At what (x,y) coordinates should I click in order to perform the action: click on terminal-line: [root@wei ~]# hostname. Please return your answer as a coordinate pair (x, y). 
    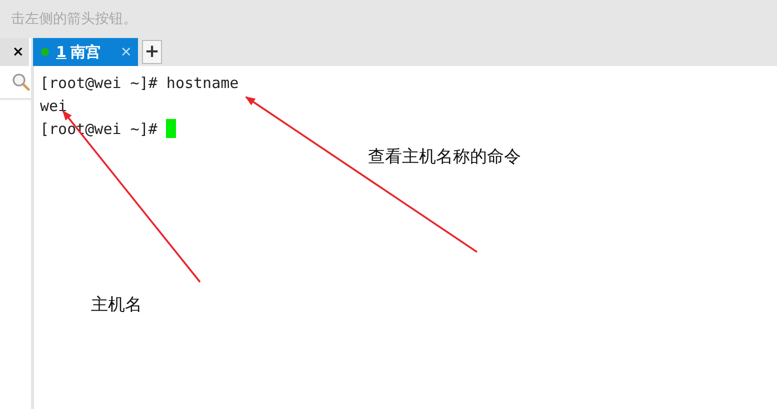
    Looking at the image, I should click on (139, 83).